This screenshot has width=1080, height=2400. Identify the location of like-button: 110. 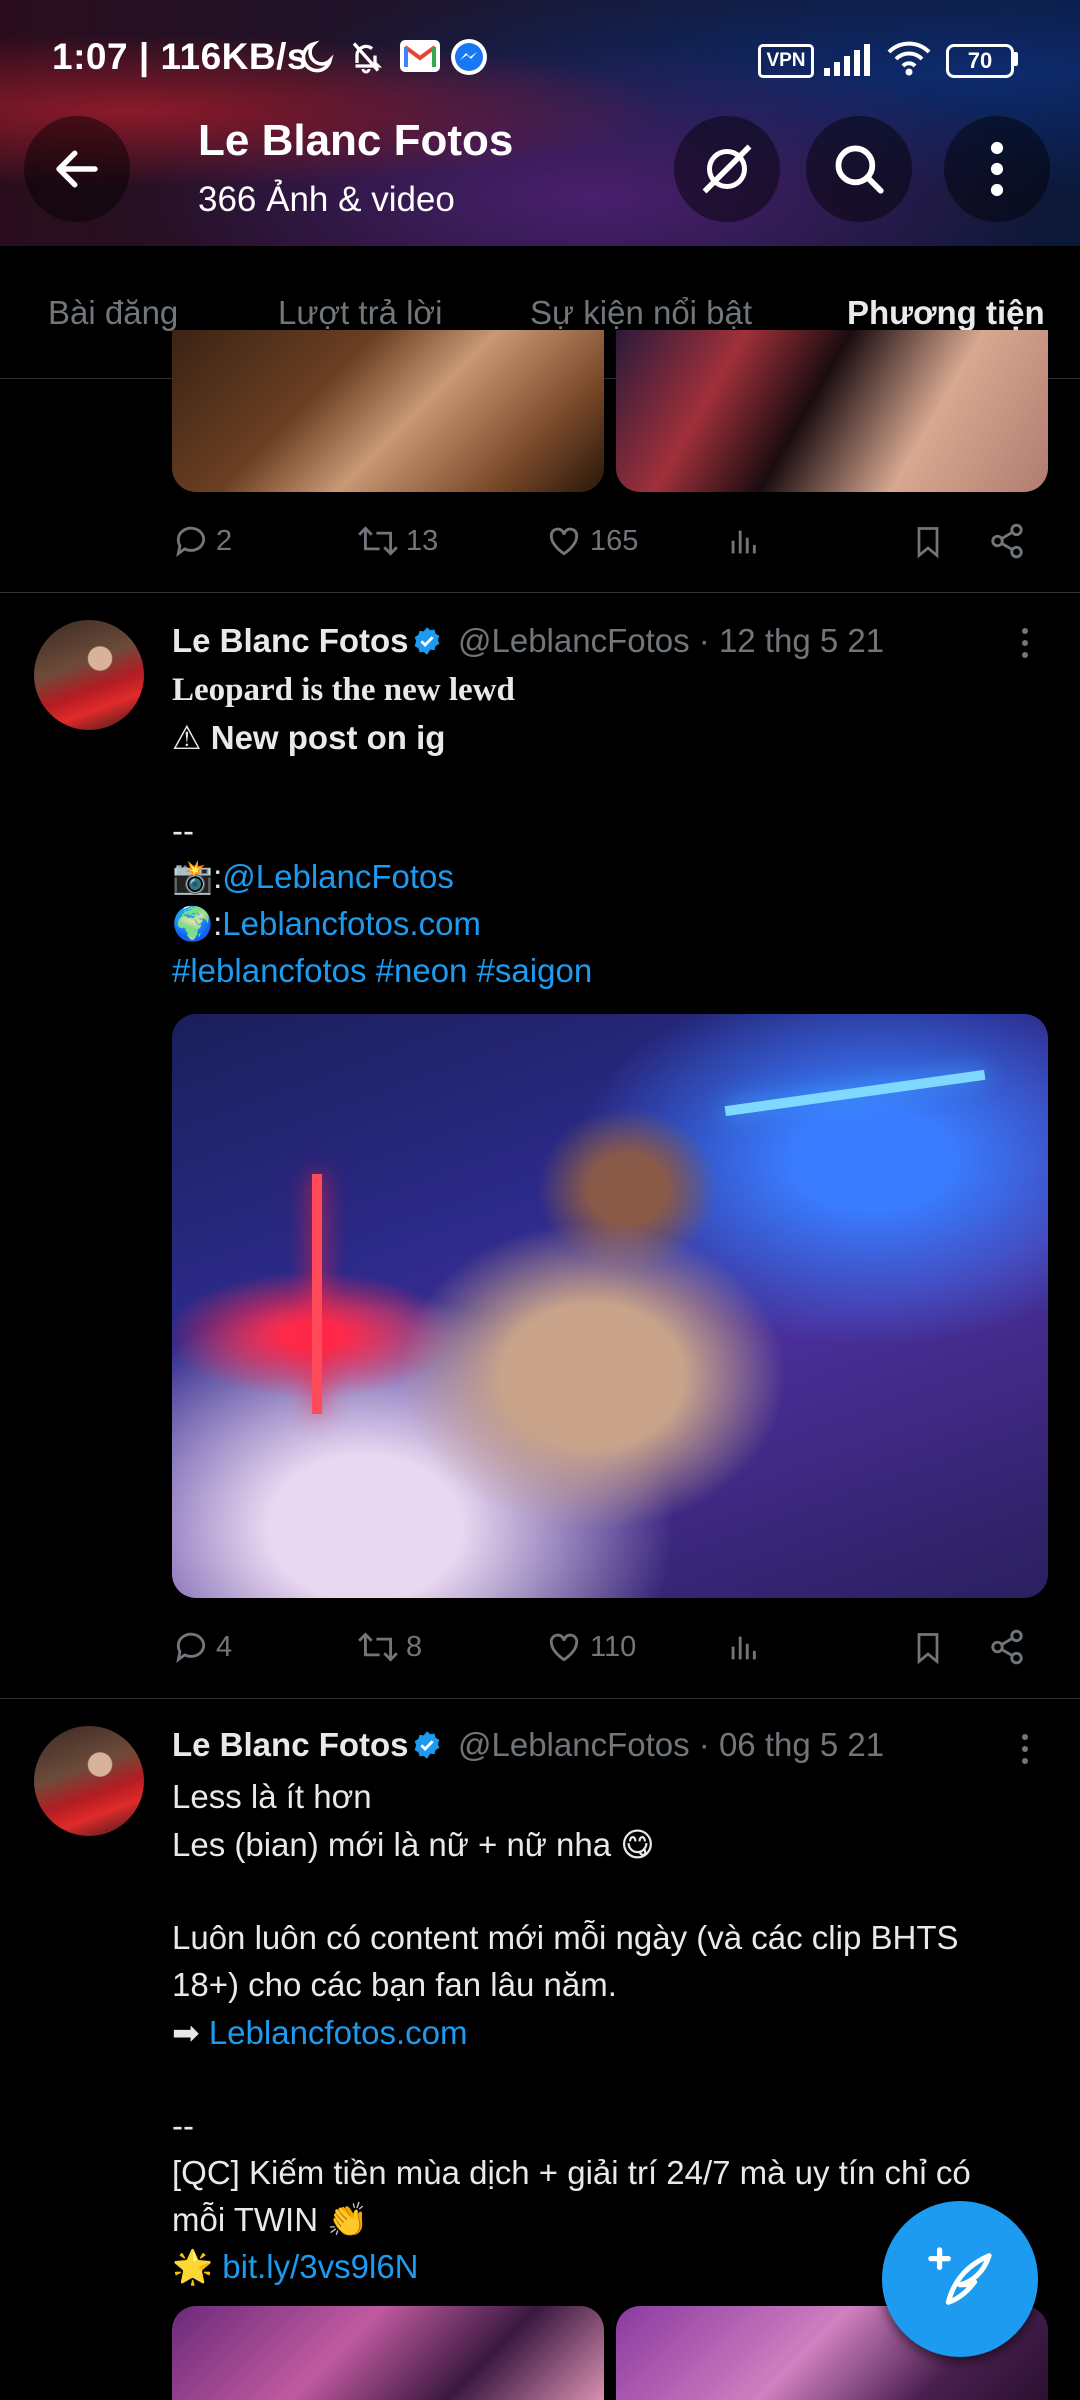
(590, 1647).